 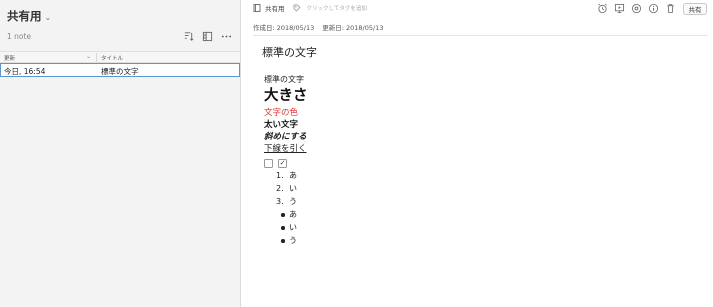 I want to click on text-bold: 太い文字, so click(x=414, y=125).